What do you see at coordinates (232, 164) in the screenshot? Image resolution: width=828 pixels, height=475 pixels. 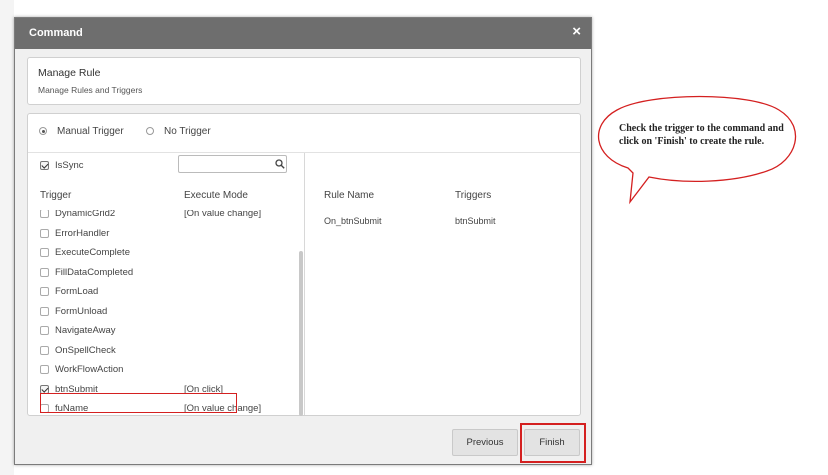 I see `search-input` at bounding box center [232, 164].